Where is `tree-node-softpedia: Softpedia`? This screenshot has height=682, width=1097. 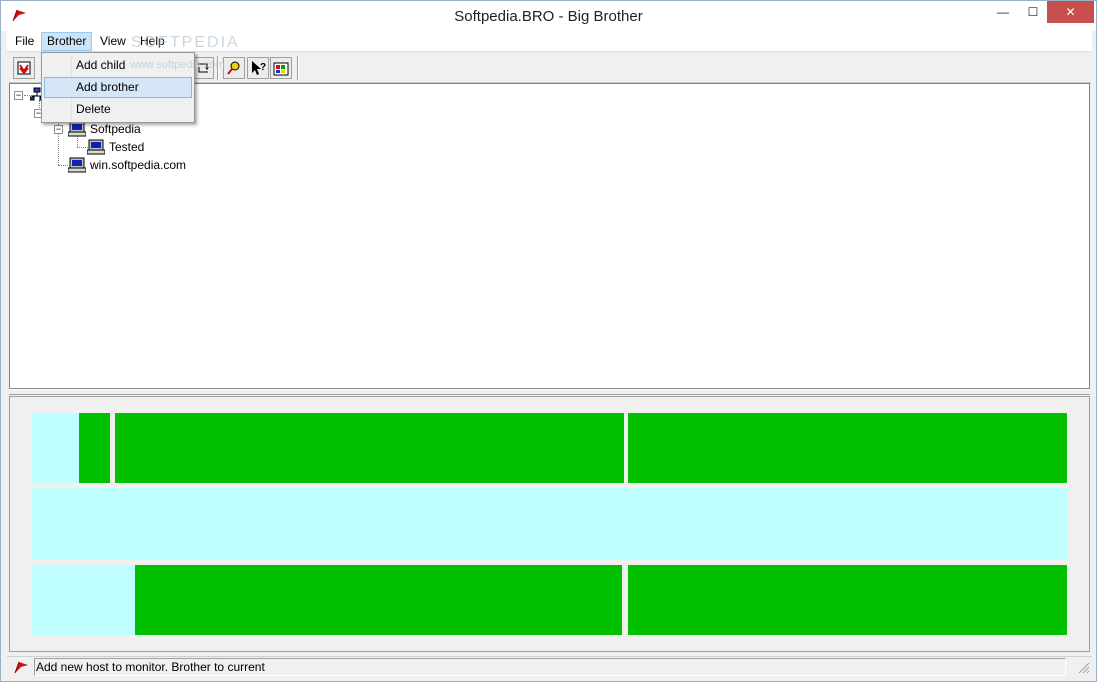
tree-node-softpedia: Softpedia is located at coordinates (104, 129).